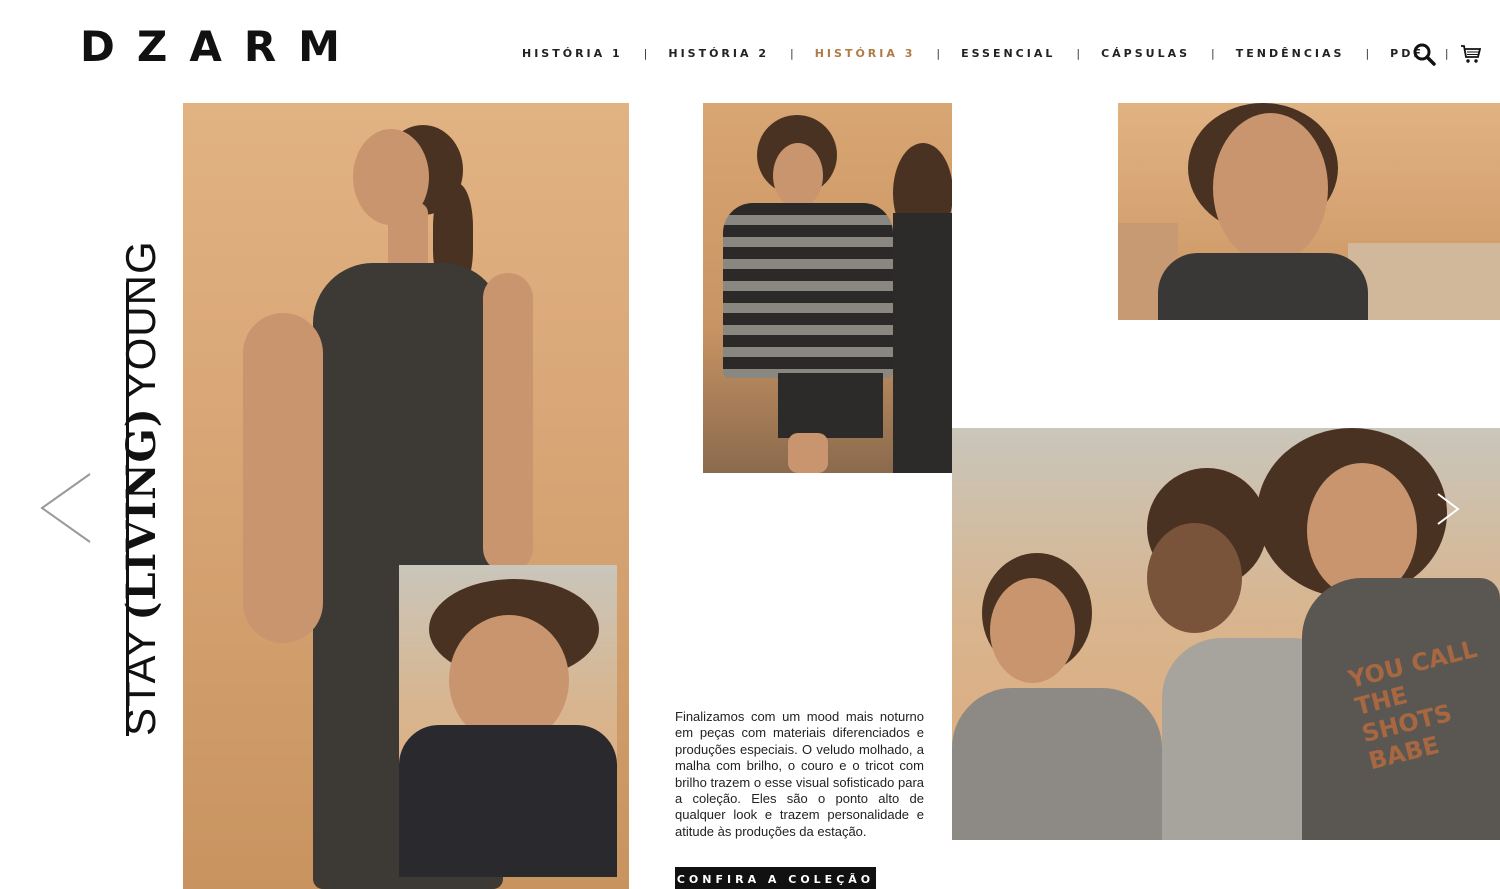 This screenshot has height=889, width=1500. Describe the element at coordinates (508, 721) in the screenshot. I see `photo-model-closeup` at that location.